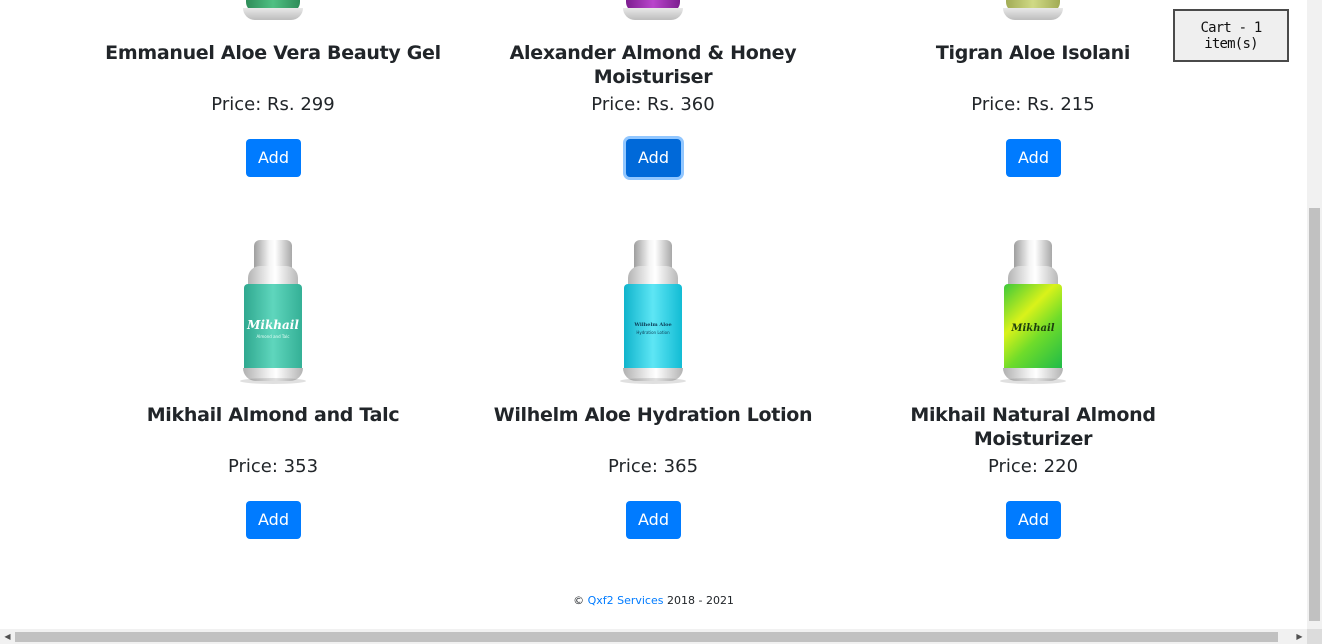 Image resolution: width=1322 pixels, height=644 pixels. What do you see at coordinates (1314, 636) in the screenshot?
I see `scrollbar-corner` at bounding box center [1314, 636].